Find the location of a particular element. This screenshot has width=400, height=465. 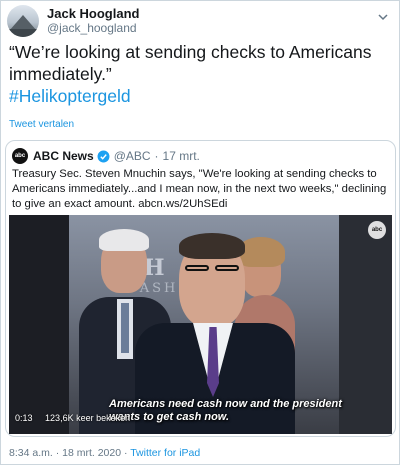

quoted-date: 17 mrt. is located at coordinates (181, 156).